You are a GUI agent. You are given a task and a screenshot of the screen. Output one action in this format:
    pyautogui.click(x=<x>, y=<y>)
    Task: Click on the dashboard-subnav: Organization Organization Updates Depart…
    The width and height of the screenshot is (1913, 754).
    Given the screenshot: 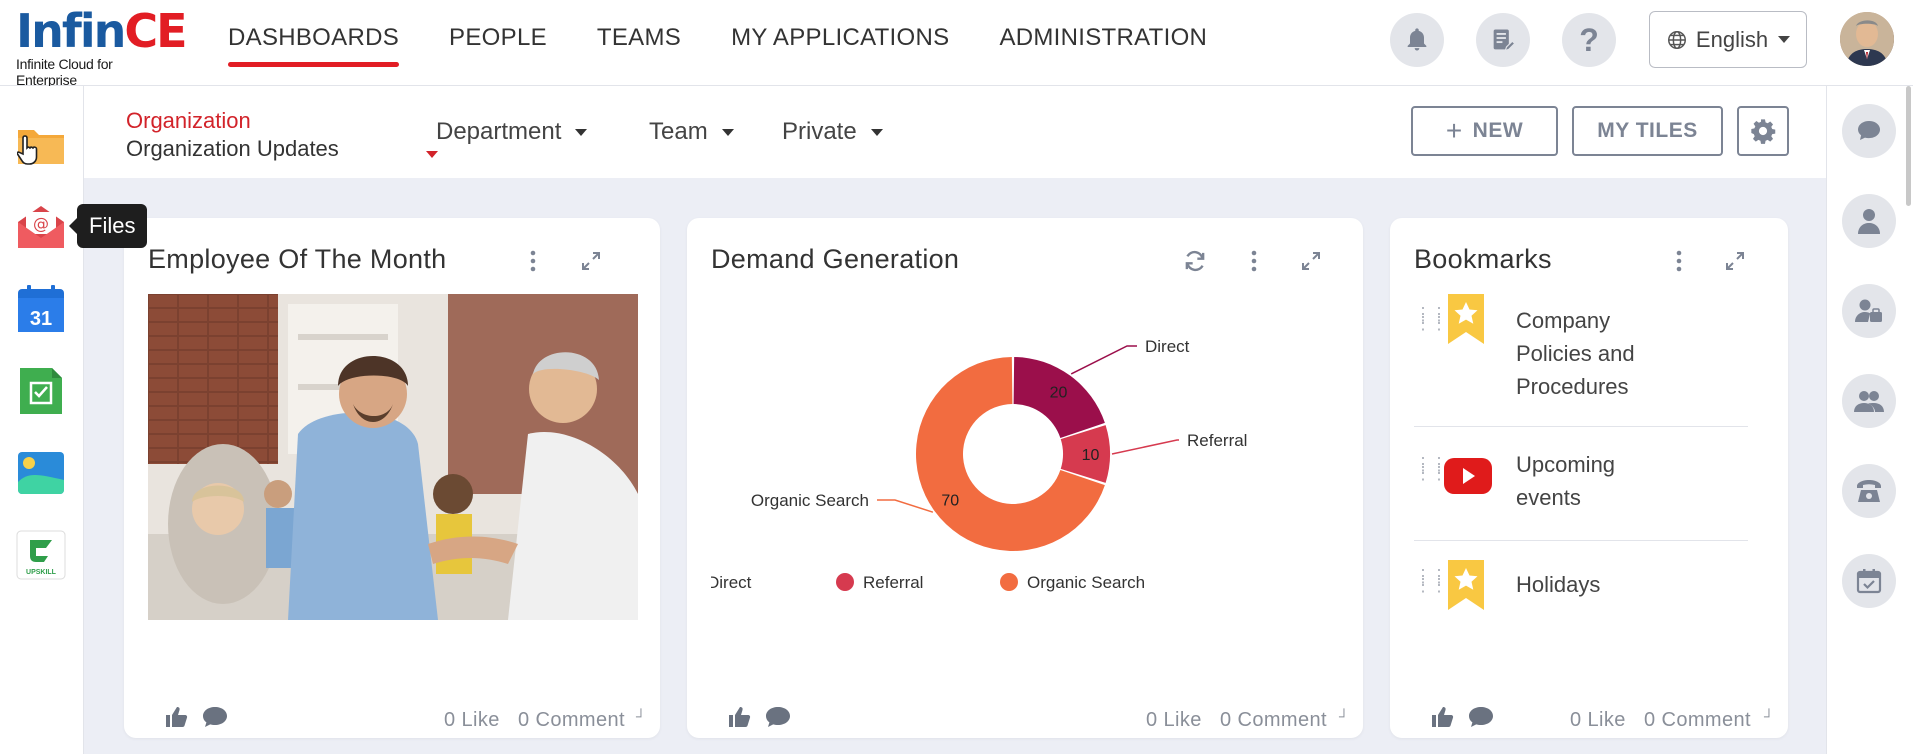 What is the action you would take?
    pyautogui.click(x=955, y=132)
    